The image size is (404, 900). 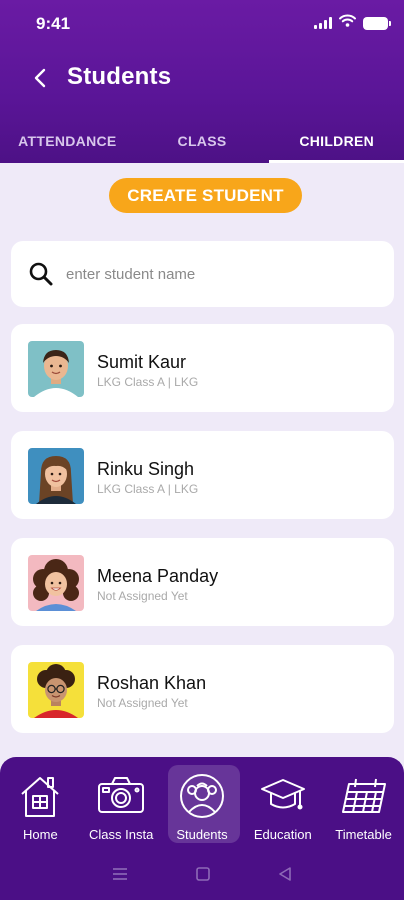 I want to click on menu-icon, so click(x=120, y=876).